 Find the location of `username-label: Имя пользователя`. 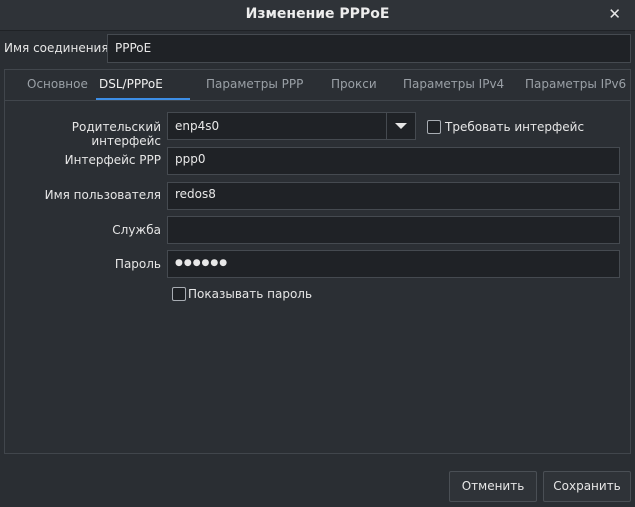

username-label: Имя пользователя is located at coordinates (102, 195).